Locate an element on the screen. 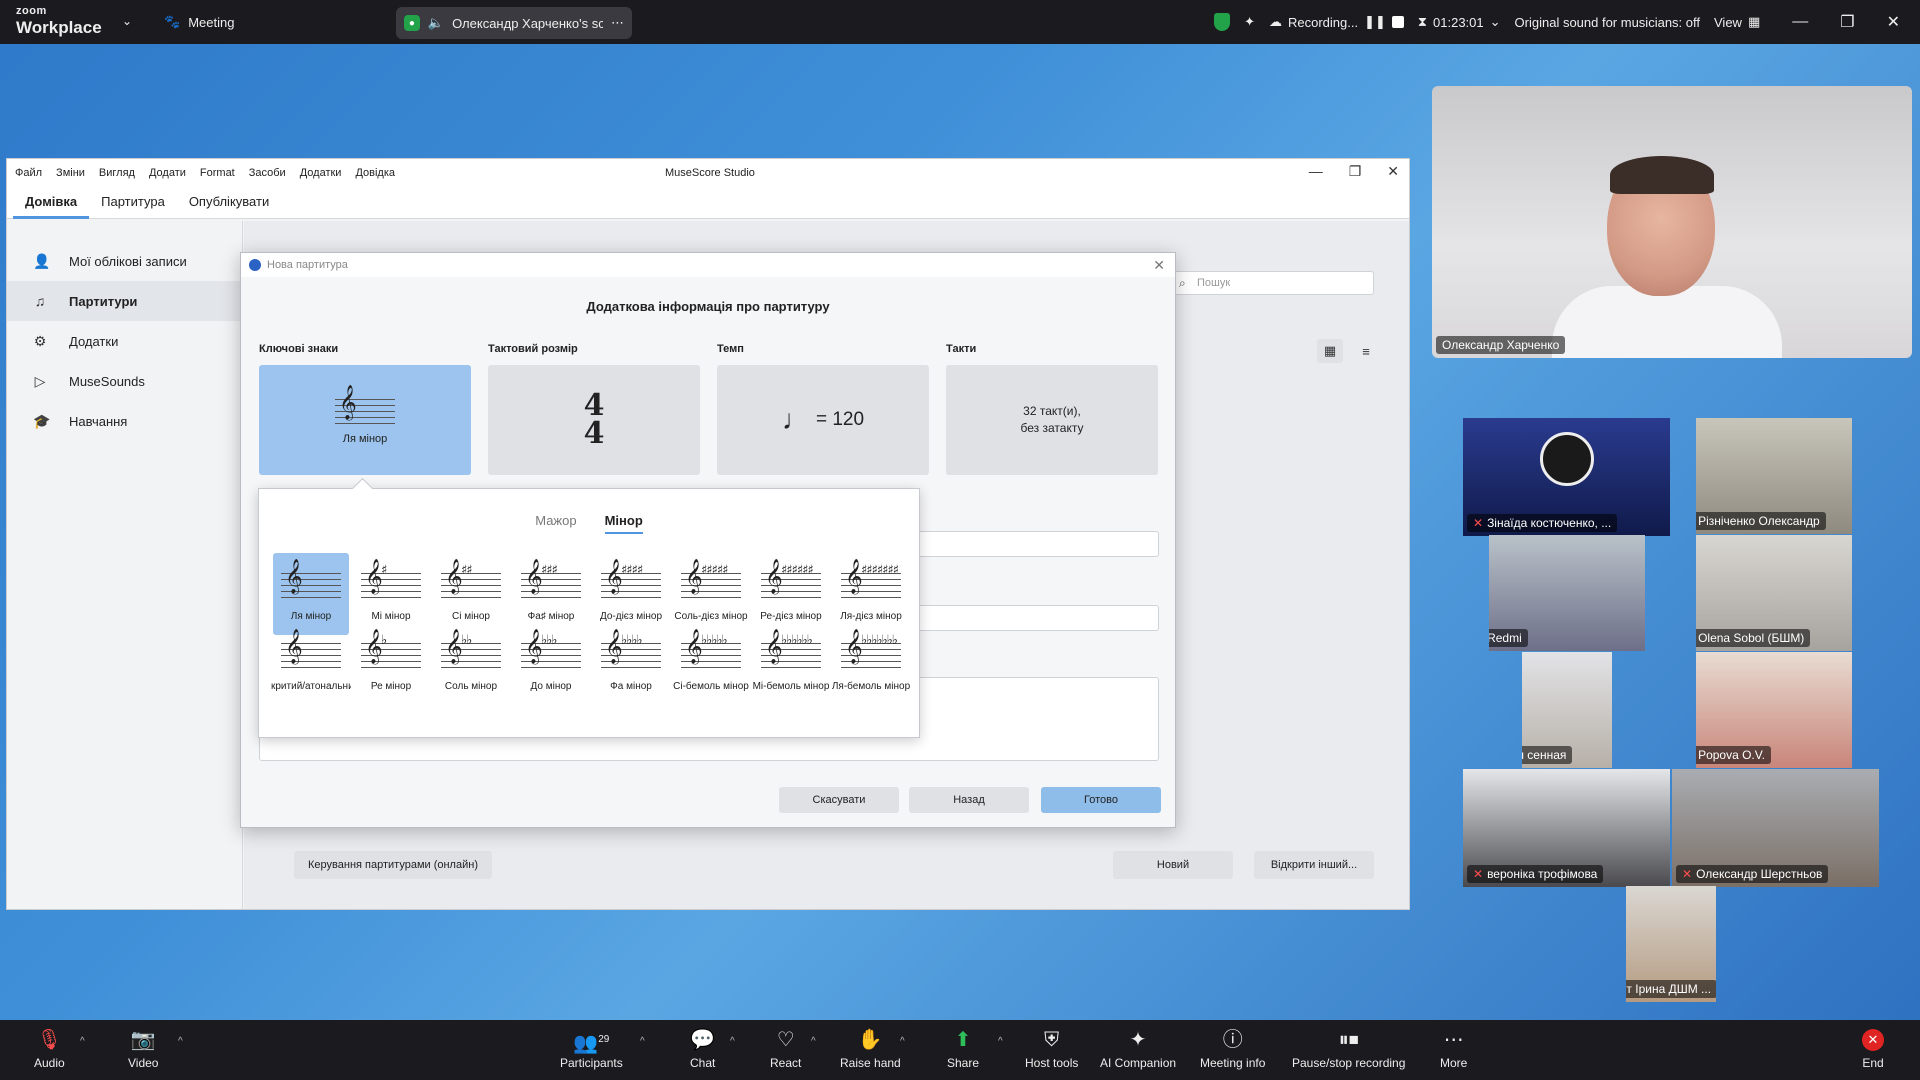 The width and height of the screenshot is (1920, 1080). chat-button: 💬 Chat is located at coordinates (702, 1049).